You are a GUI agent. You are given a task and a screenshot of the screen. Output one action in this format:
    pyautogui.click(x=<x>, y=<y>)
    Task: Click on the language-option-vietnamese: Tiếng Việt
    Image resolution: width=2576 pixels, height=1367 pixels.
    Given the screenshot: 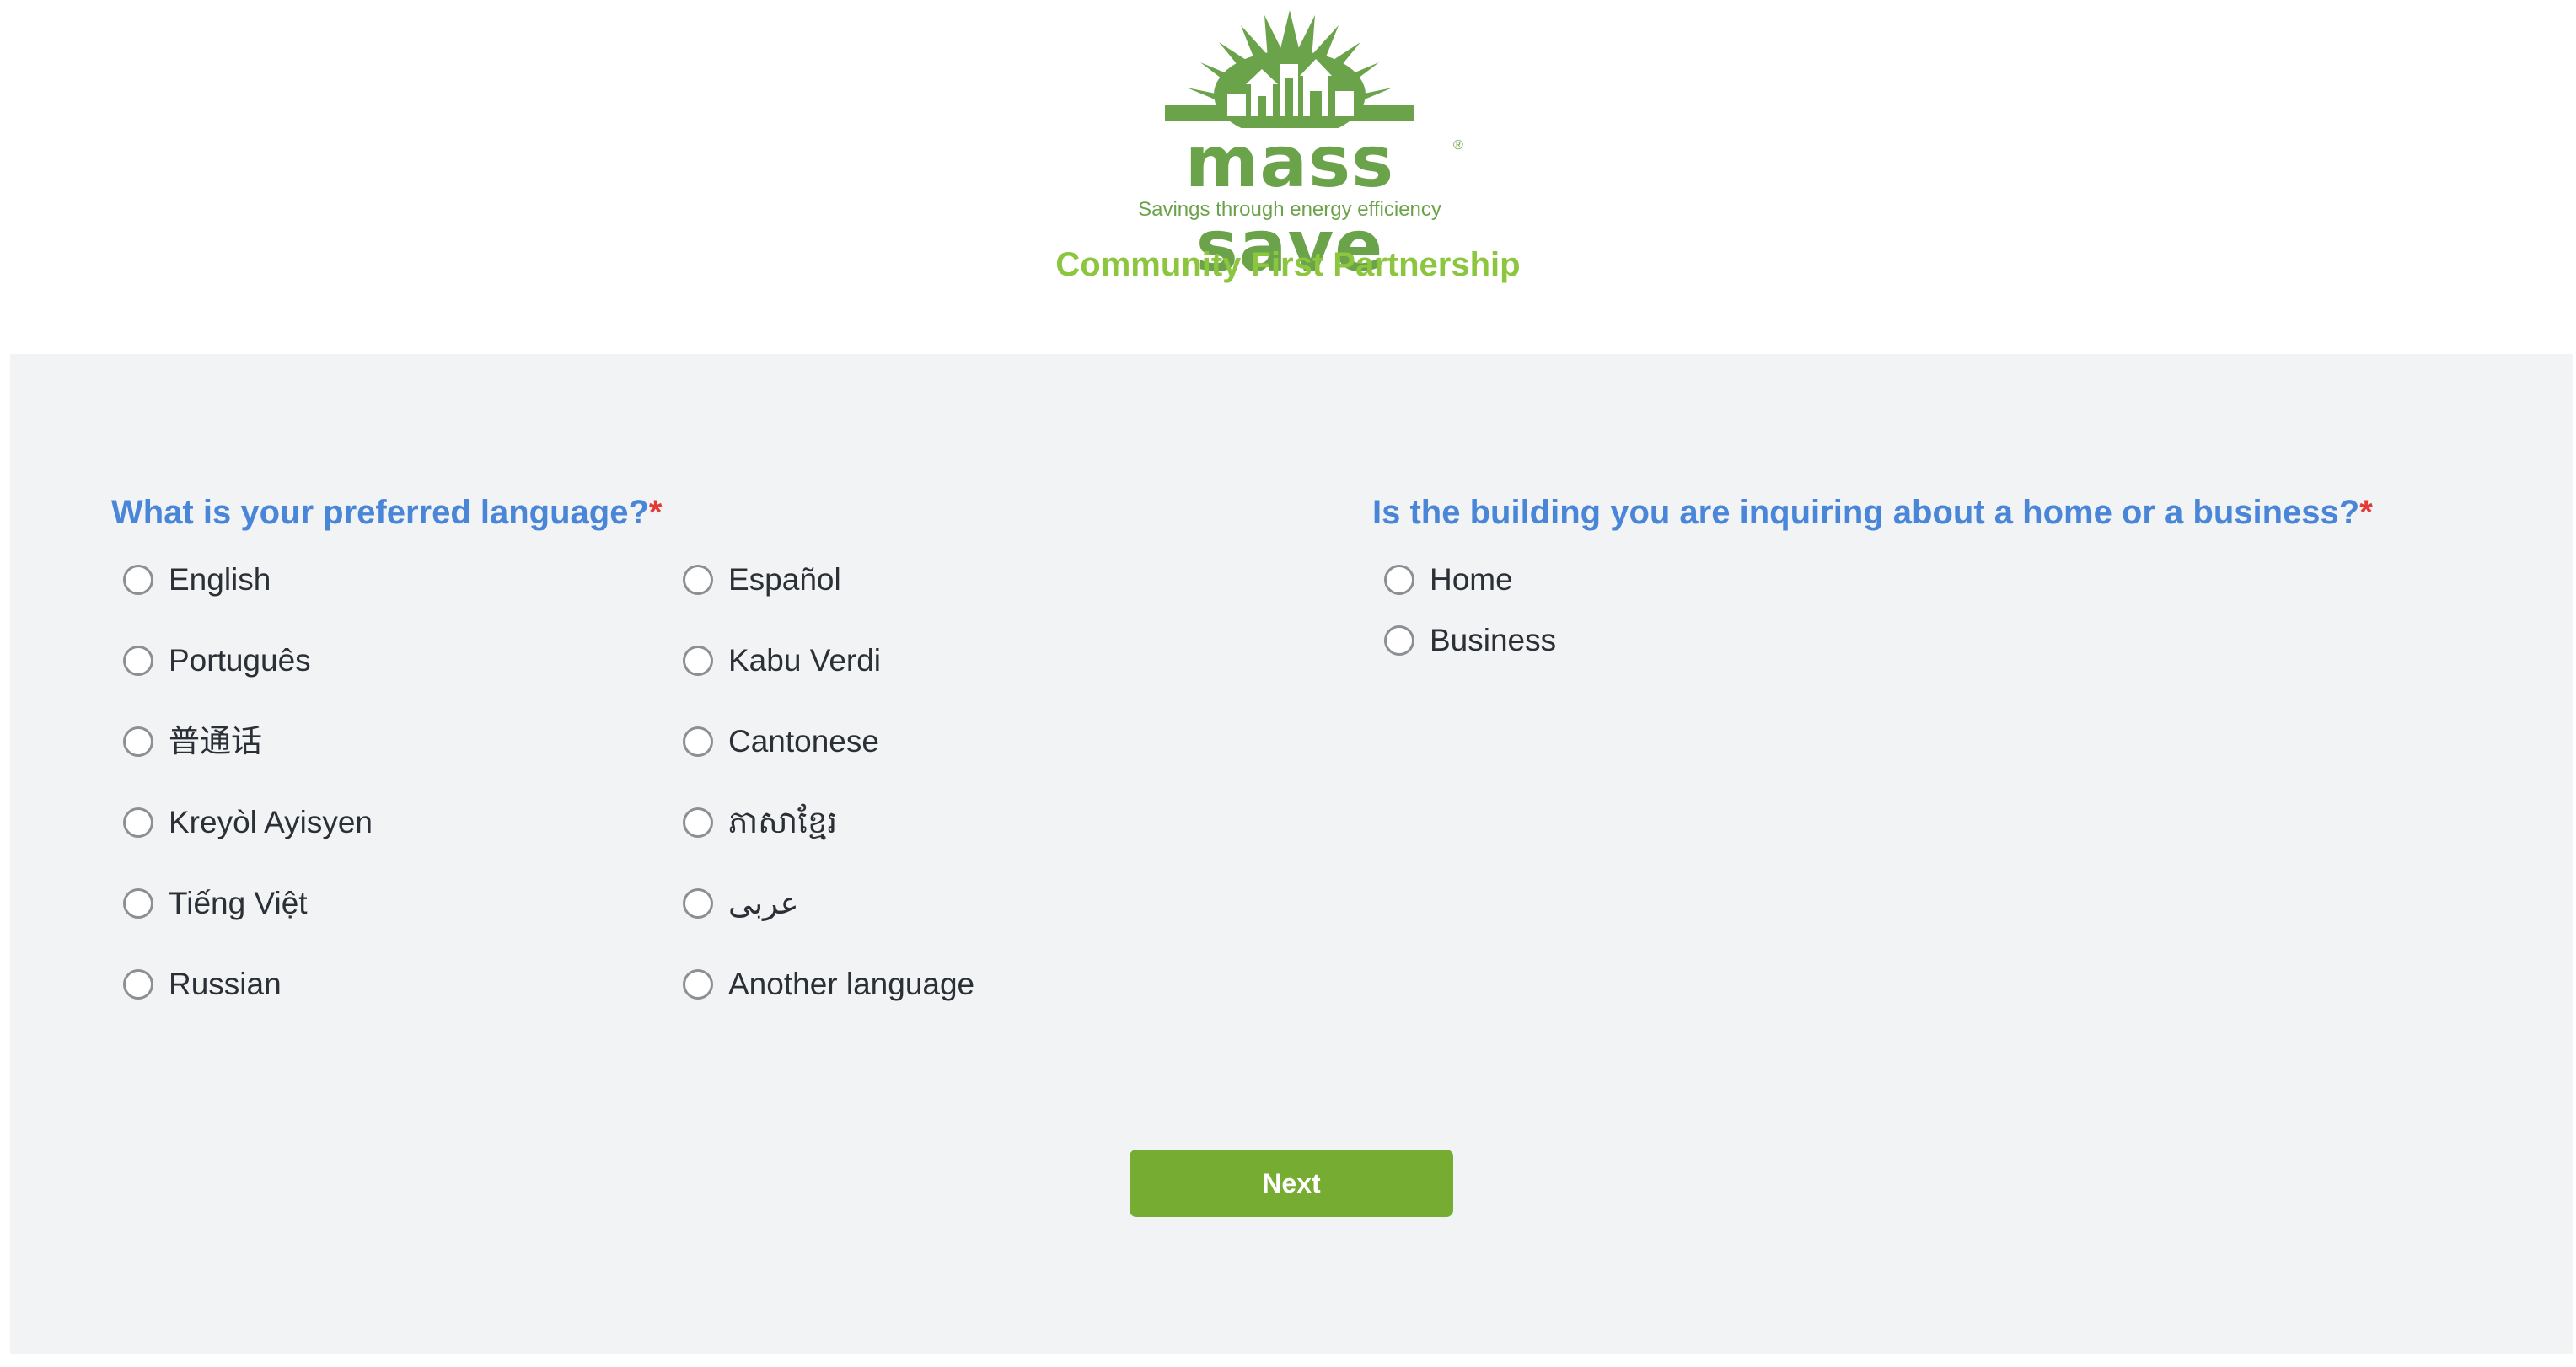 What is the action you would take?
    pyautogui.click(x=215, y=903)
    